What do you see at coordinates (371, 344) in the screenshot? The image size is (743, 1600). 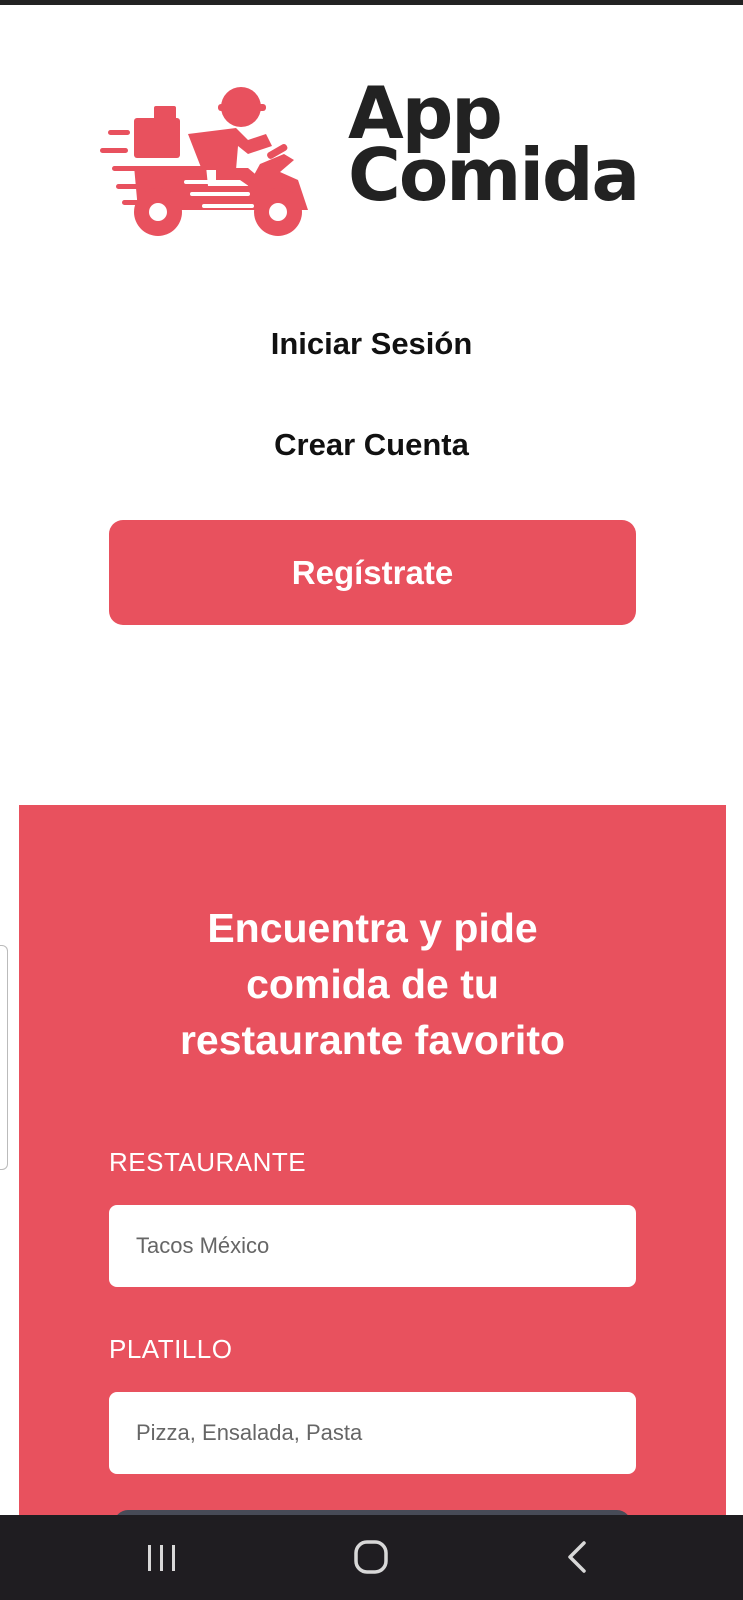 I see `login-link: Iniciar Sesión` at bounding box center [371, 344].